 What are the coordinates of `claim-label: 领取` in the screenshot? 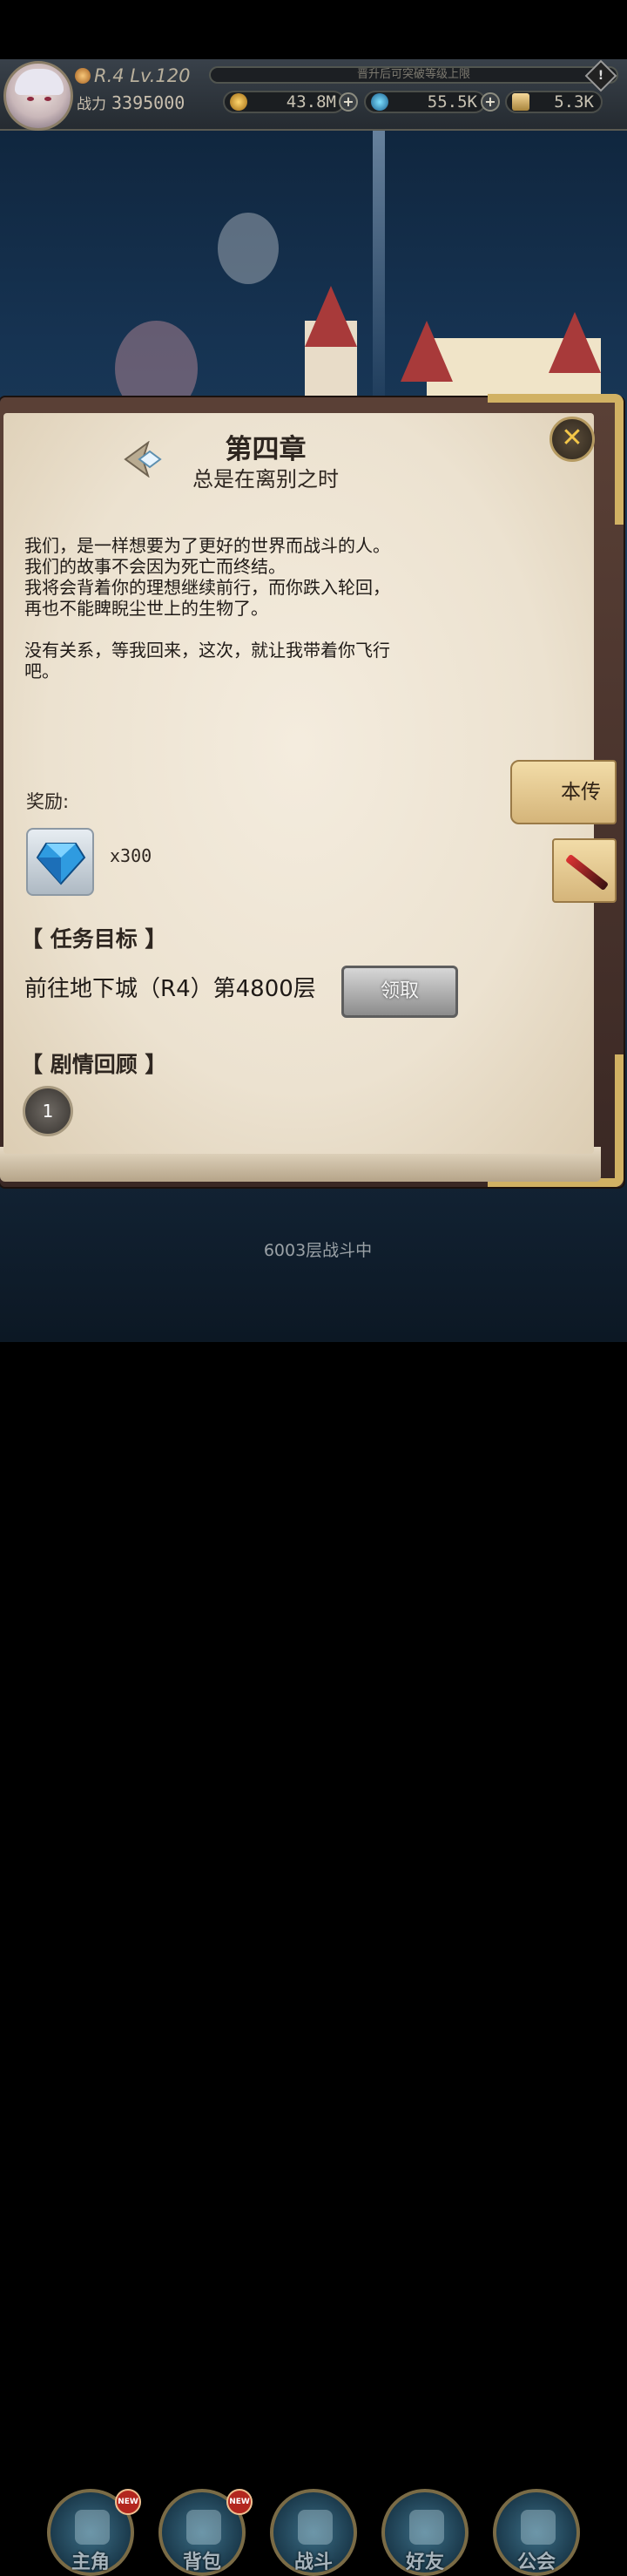 It's located at (399, 991).